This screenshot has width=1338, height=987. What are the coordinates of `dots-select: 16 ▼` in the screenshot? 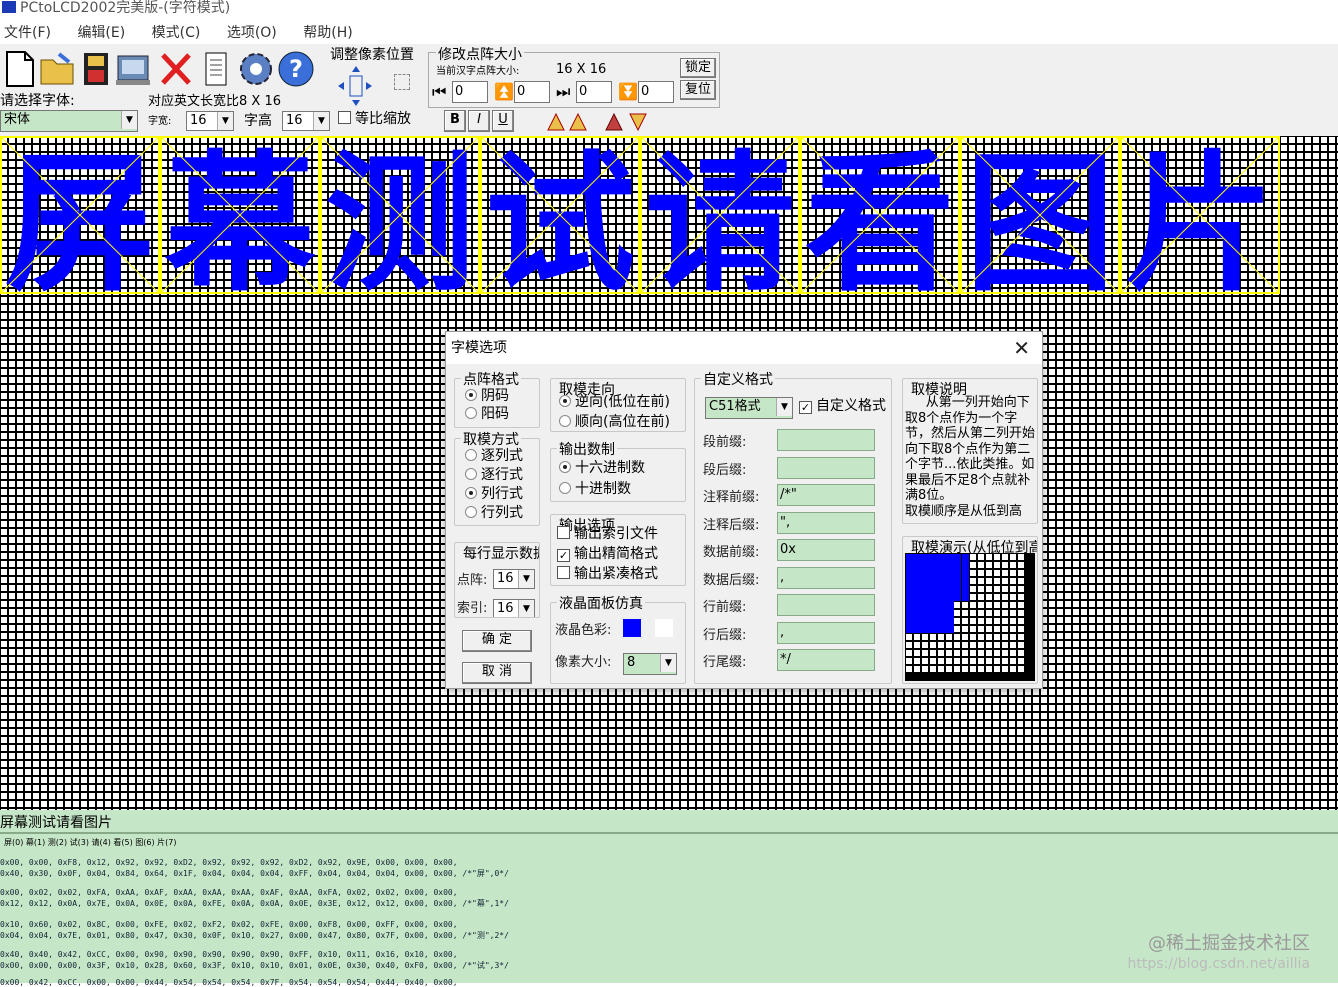 It's located at (514, 579).